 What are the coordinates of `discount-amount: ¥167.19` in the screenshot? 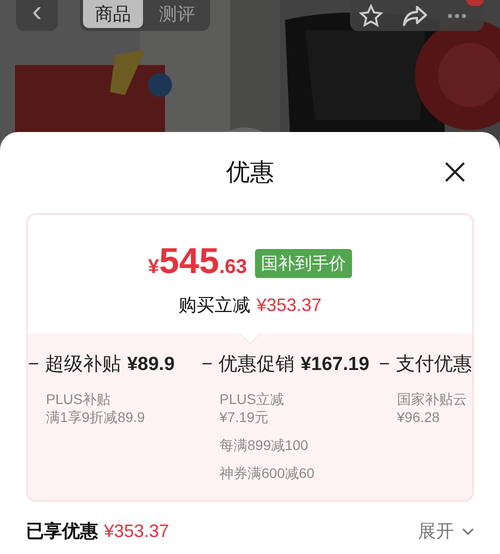 It's located at (335, 365).